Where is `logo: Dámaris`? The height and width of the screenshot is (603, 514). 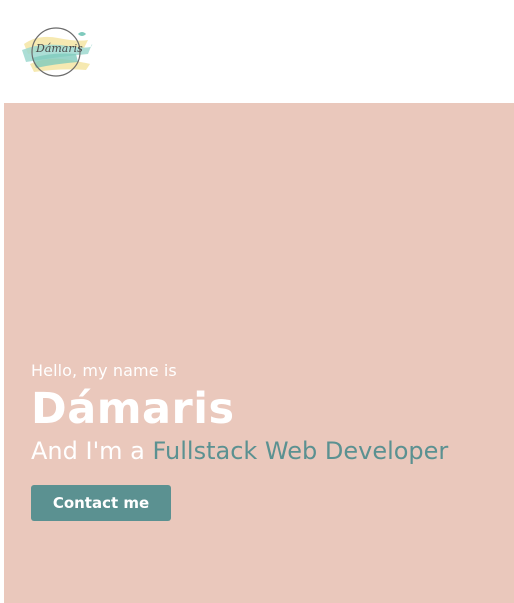 logo: Dámaris is located at coordinates (56, 52).